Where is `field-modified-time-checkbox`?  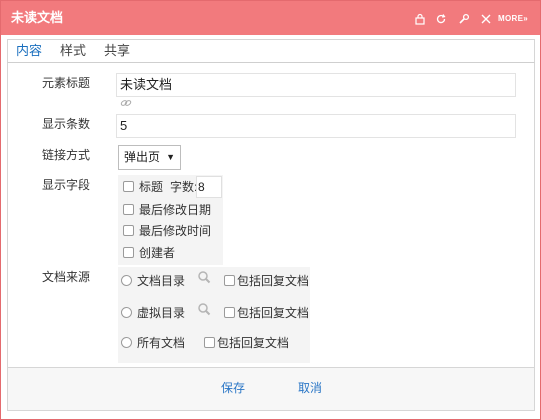 field-modified-time-checkbox is located at coordinates (128, 230).